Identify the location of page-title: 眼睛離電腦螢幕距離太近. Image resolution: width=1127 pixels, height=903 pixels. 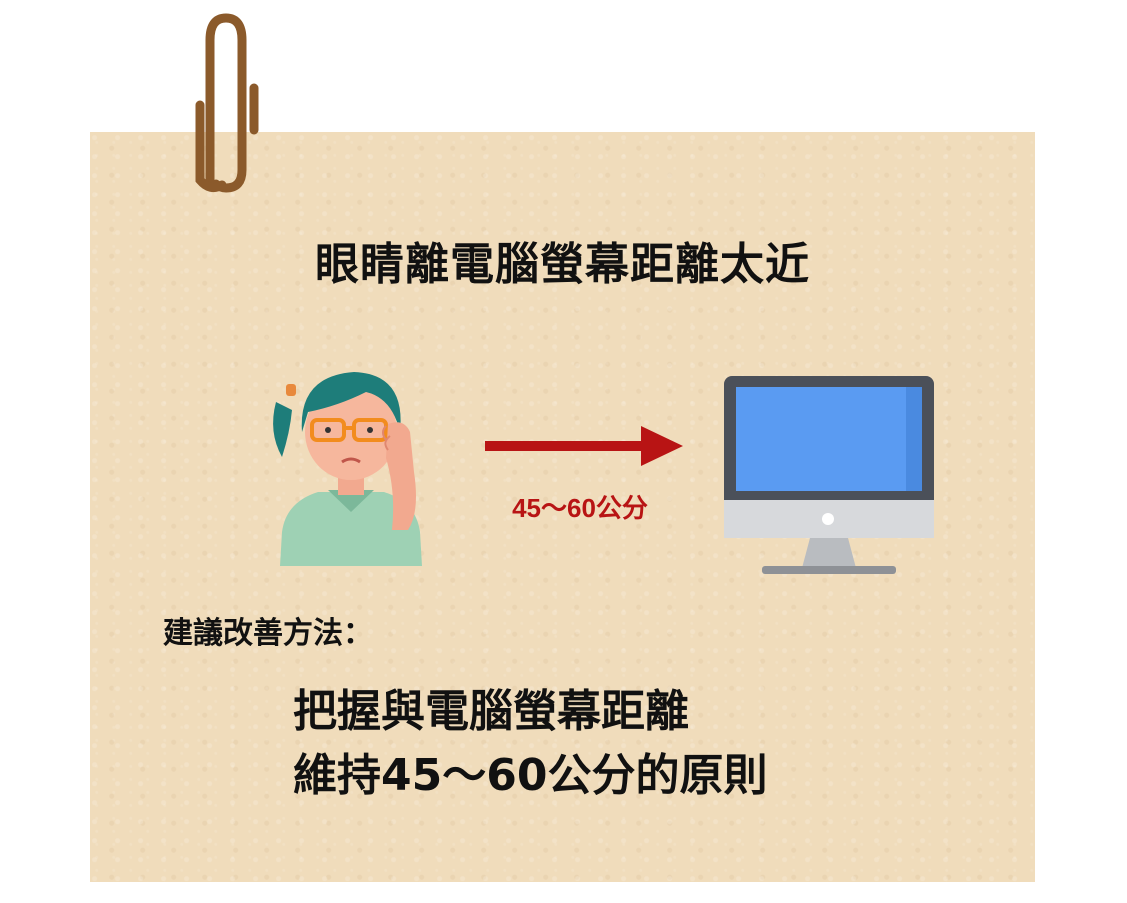
(562, 264).